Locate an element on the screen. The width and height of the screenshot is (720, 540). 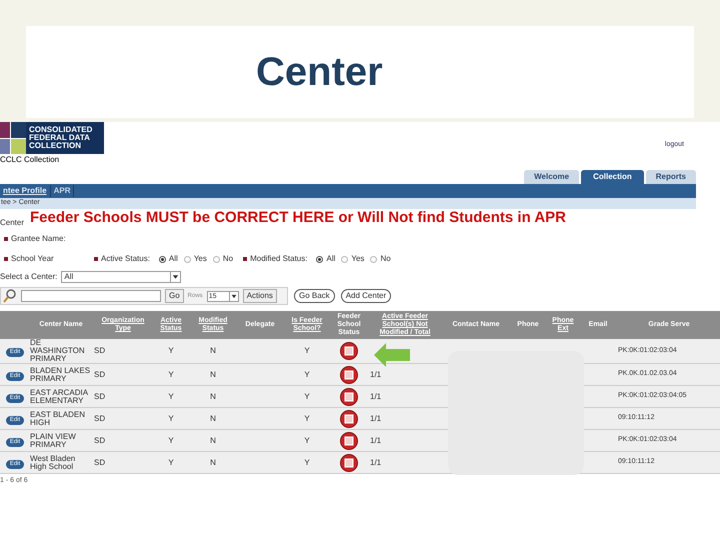
go-back-button: Go Back is located at coordinates (314, 296).